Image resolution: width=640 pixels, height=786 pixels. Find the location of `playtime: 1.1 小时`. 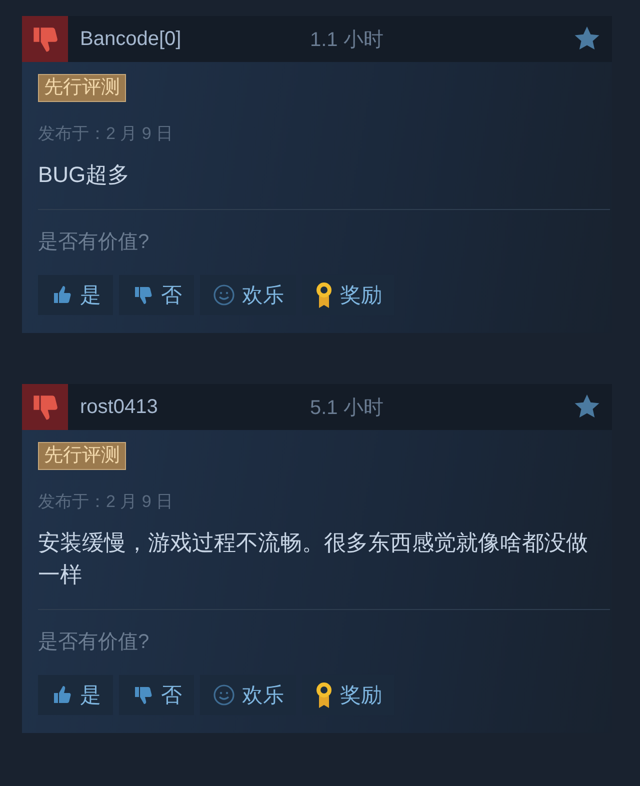

playtime: 1.1 小时 is located at coordinates (347, 40).